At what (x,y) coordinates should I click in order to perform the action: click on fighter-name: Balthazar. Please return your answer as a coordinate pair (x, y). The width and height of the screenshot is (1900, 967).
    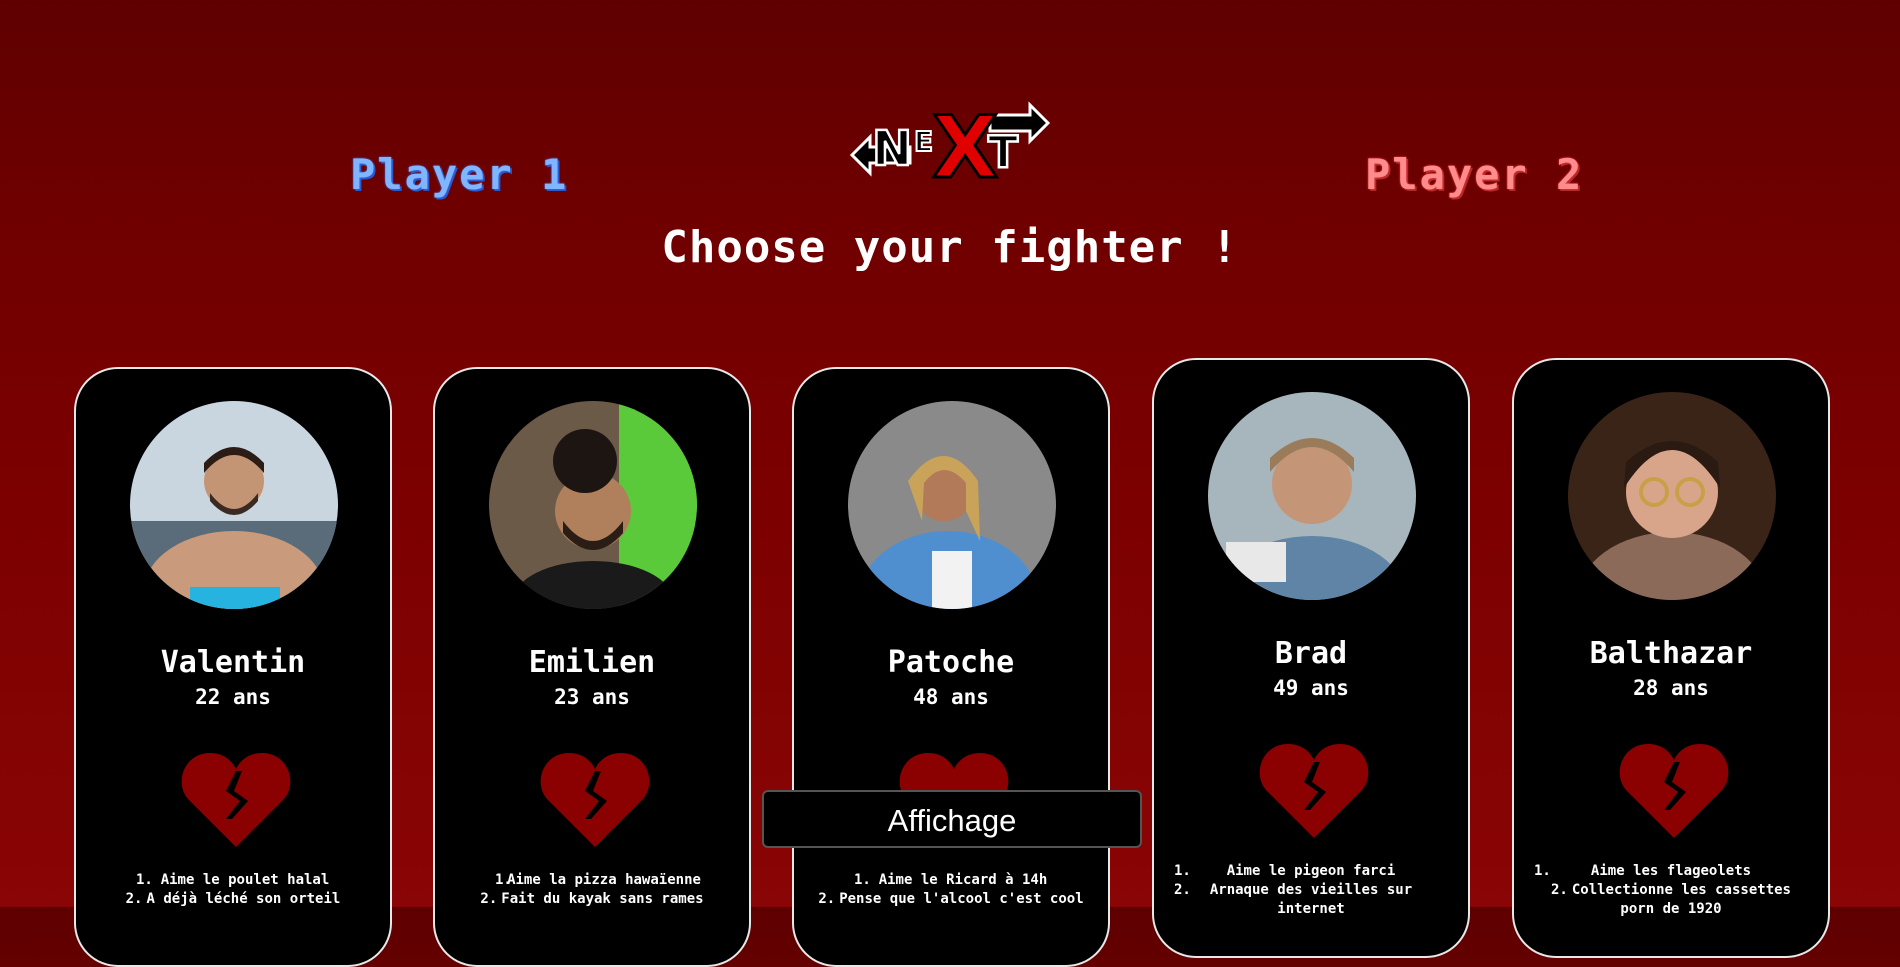
    Looking at the image, I should click on (1671, 653).